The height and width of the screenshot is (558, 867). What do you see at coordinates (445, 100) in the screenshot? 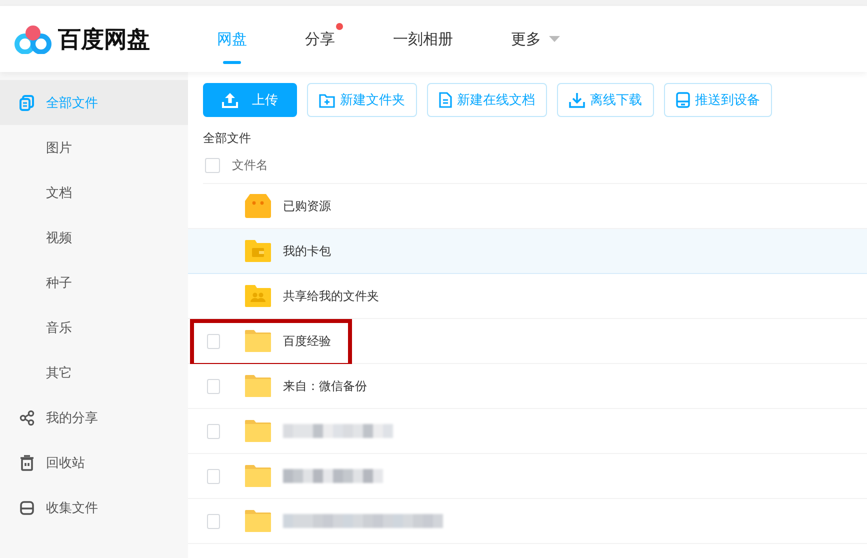
I see `document-icon` at bounding box center [445, 100].